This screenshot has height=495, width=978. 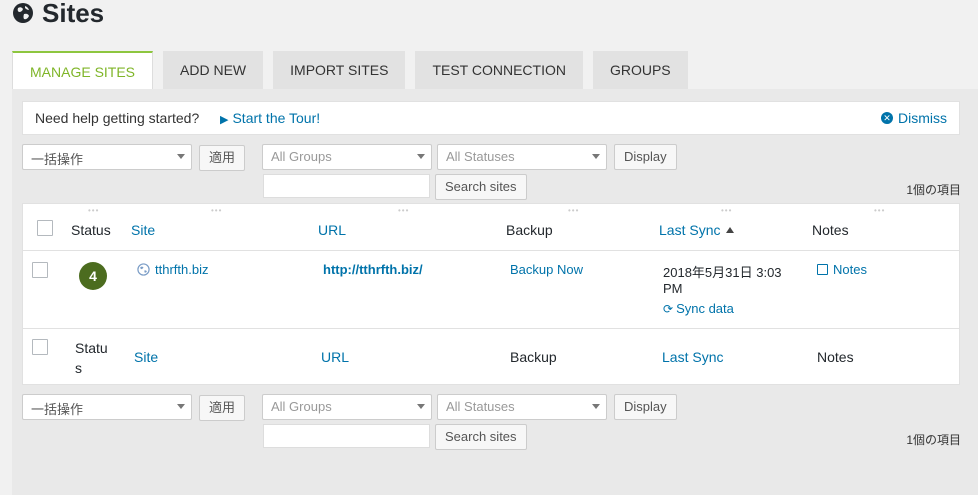 I want to click on site-name: tthrfth.biz, so click(x=182, y=269).